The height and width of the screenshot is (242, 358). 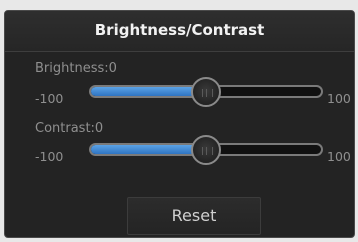 I want to click on contrast-slider-fill, so click(x=148, y=149).